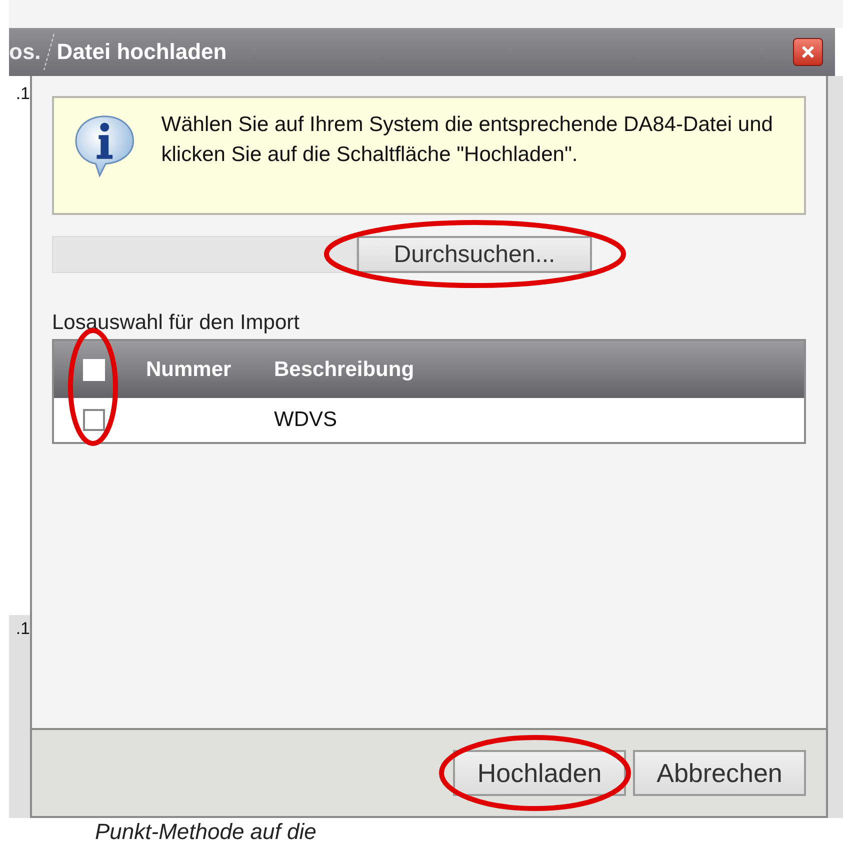  I want to click on close-icon, so click(808, 52).